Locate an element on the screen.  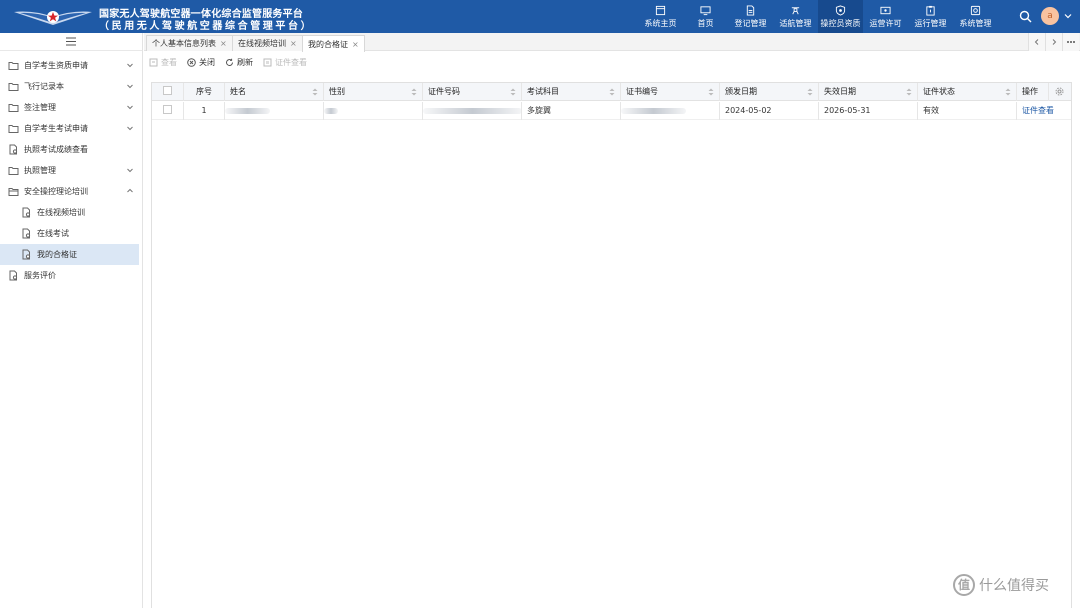
cell-id-number-redacted is located at coordinates (472, 111).